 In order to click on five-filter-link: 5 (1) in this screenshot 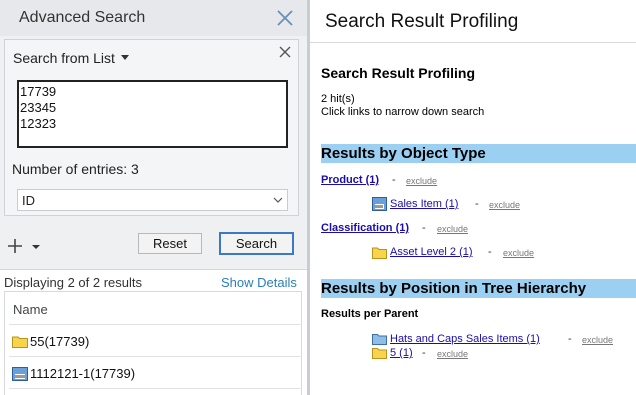, I will do `click(401, 353)`.